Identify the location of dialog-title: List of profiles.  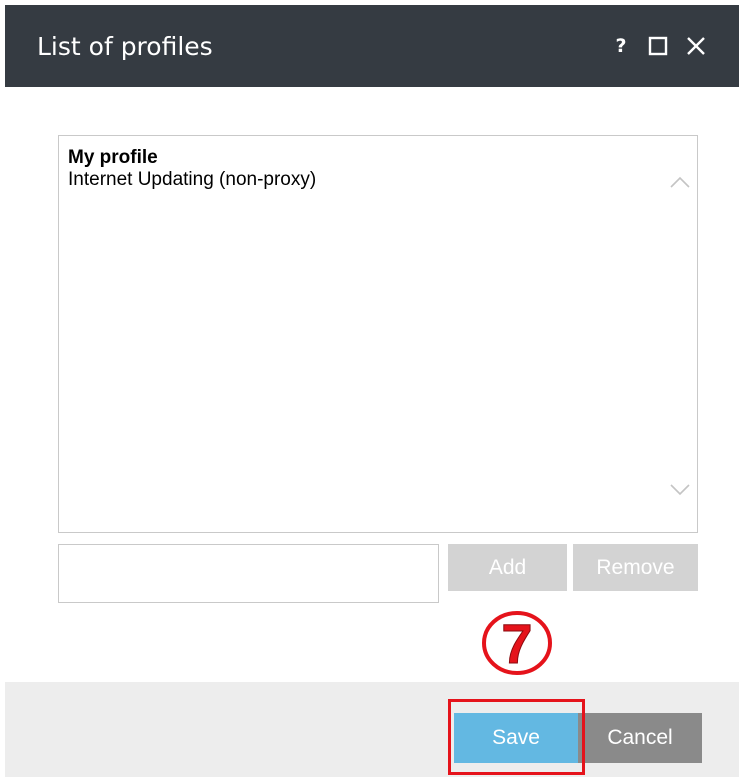
(125, 46).